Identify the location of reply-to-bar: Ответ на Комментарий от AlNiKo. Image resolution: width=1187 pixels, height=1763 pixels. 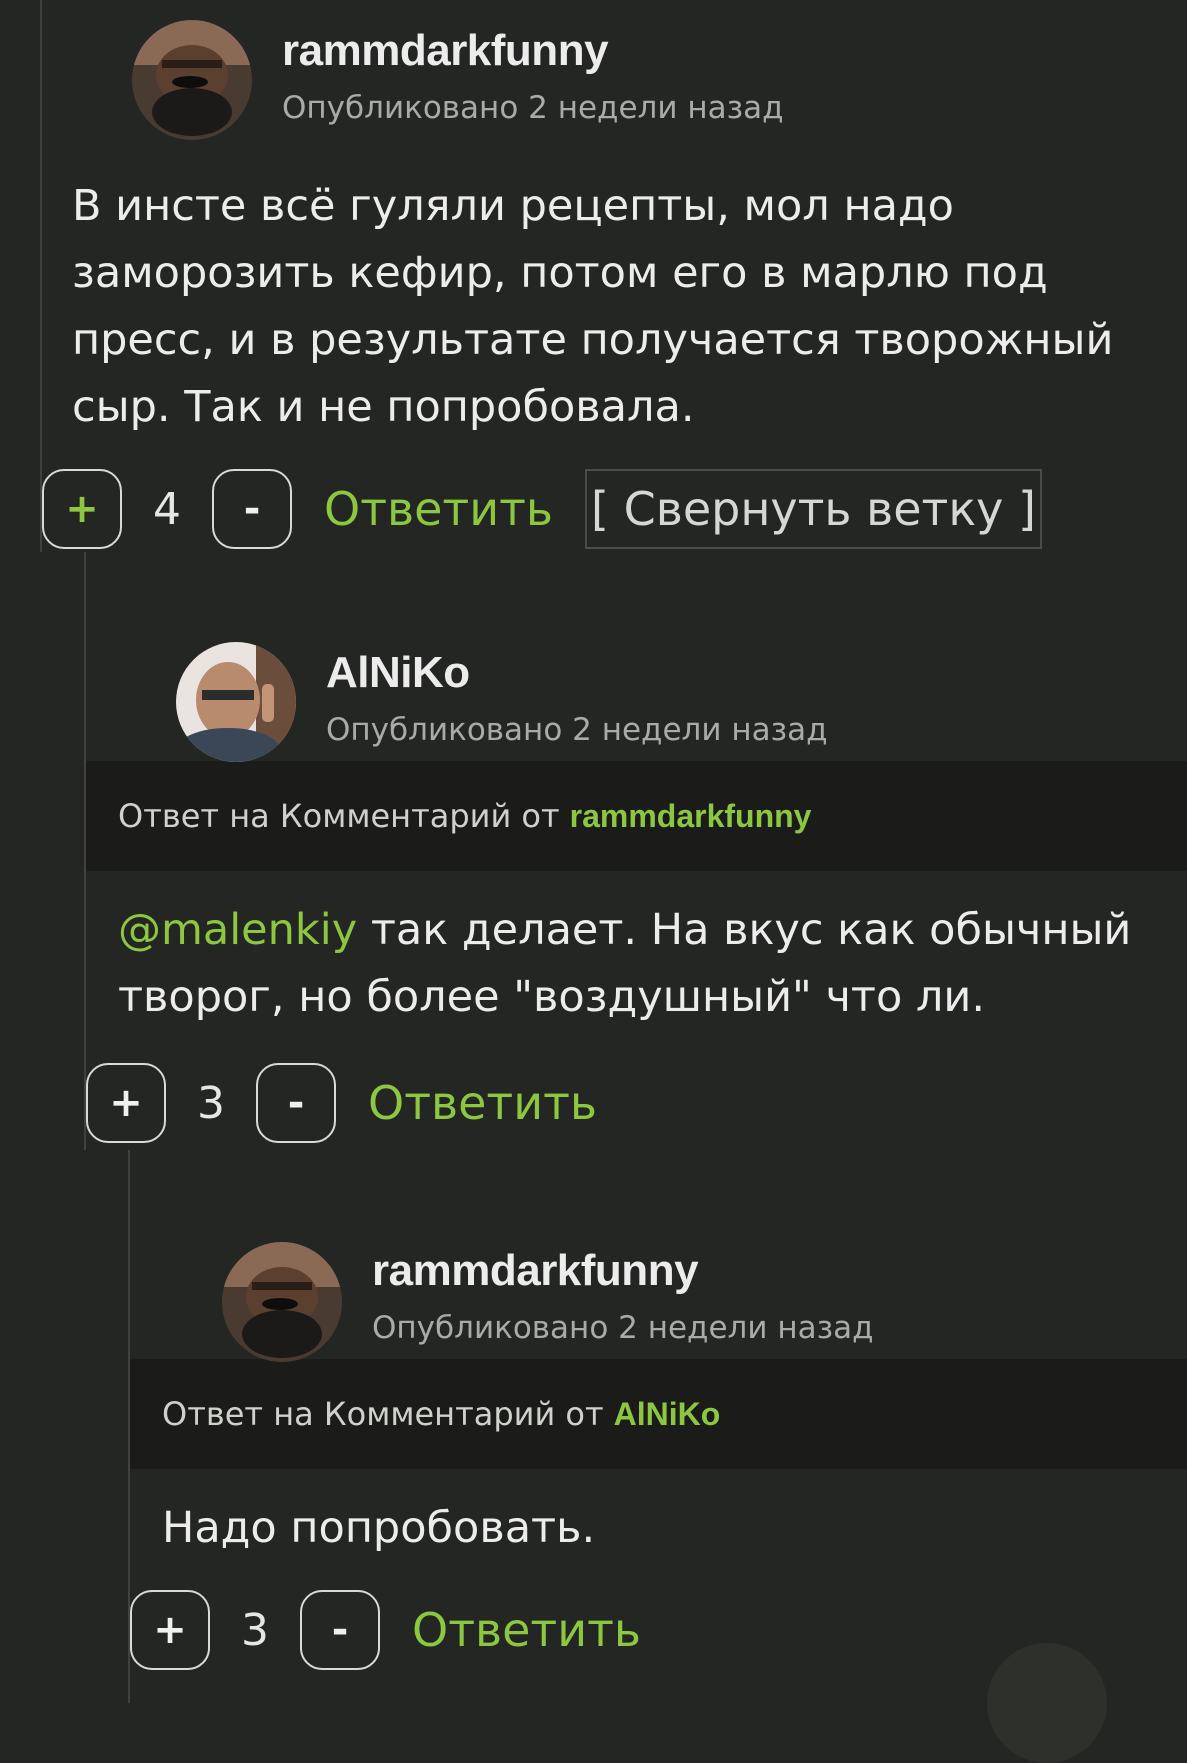
(658, 1414).